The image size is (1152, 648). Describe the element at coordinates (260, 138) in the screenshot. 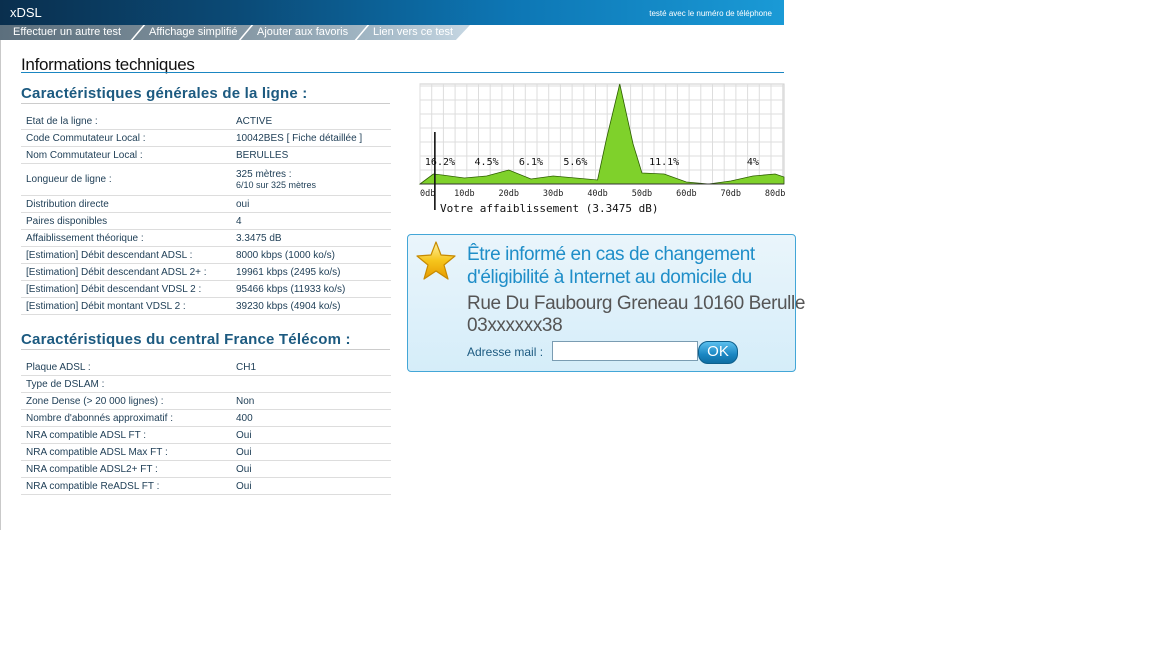

I see `row-value: 10042BES` at that location.